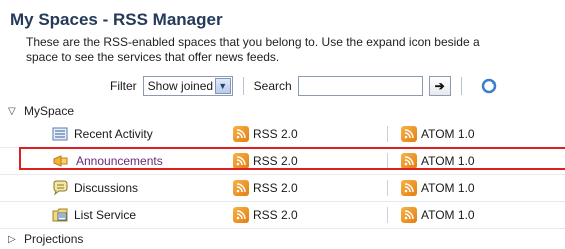  I want to click on list-item: List Service RSS 2.0 ATOM 1.0, so click(282, 215).